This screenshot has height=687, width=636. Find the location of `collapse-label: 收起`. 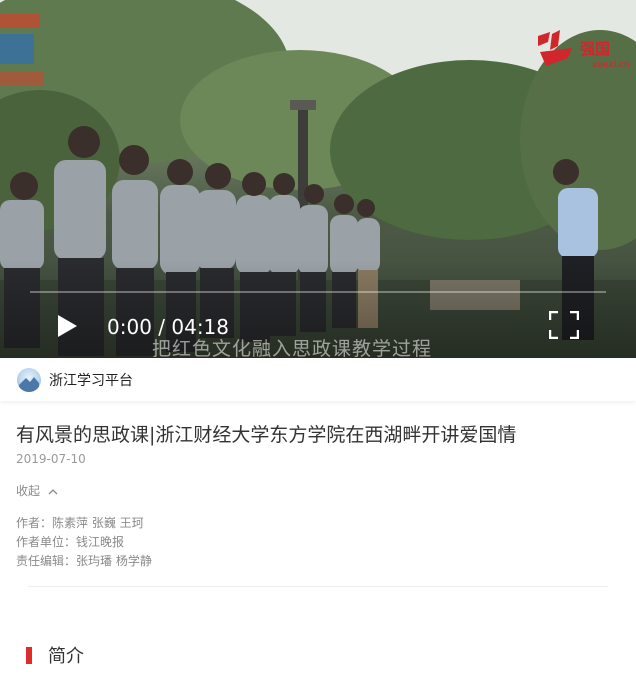

collapse-label: 收起 is located at coordinates (28, 491).